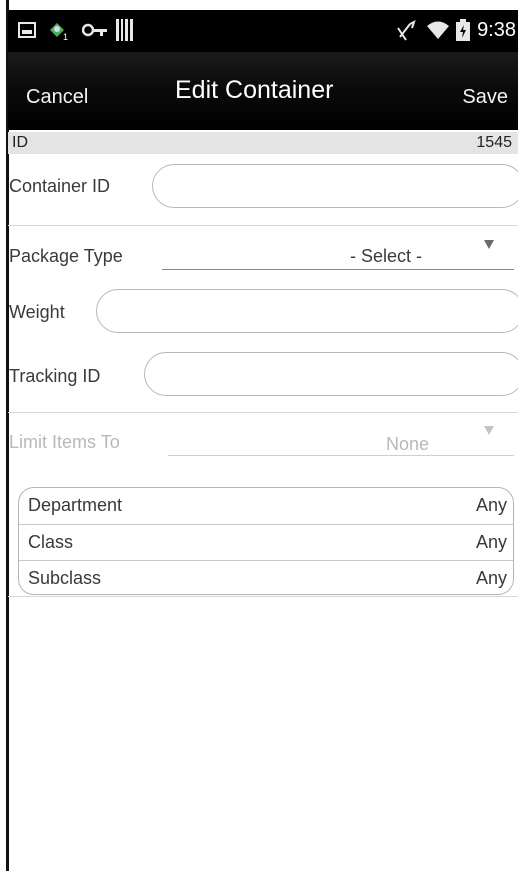  Describe the element at coordinates (386, 256) in the screenshot. I see `package-type-value: - Select -` at that location.